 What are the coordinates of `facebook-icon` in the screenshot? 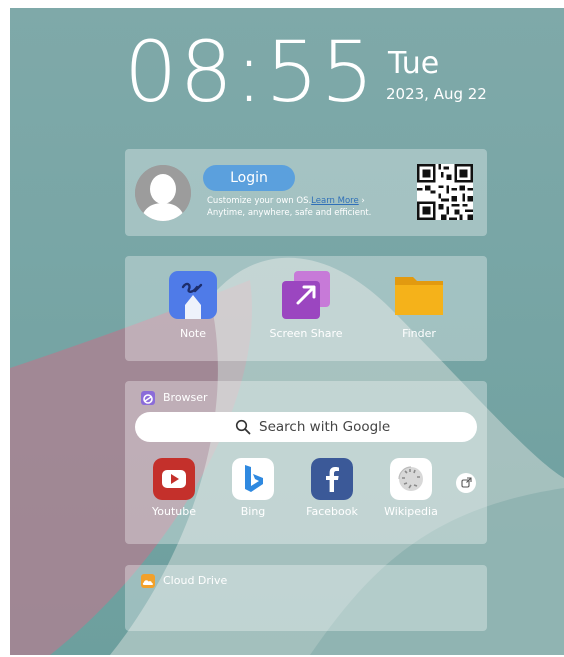 It's located at (332, 479).